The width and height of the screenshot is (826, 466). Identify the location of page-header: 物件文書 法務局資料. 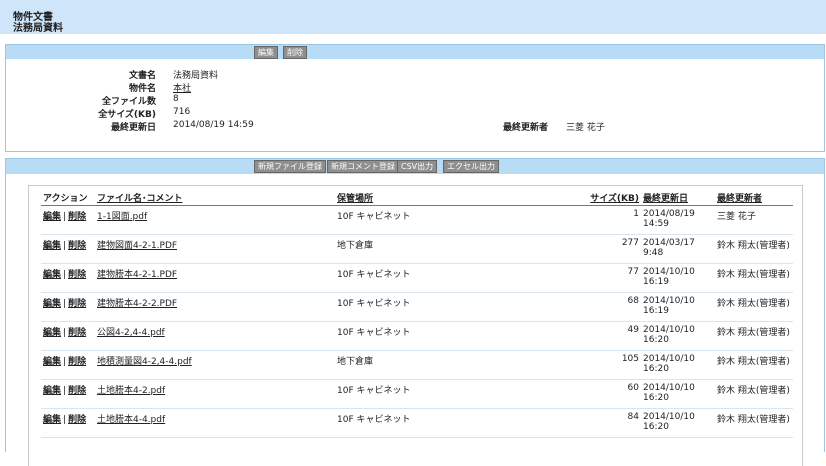
(413, 17).